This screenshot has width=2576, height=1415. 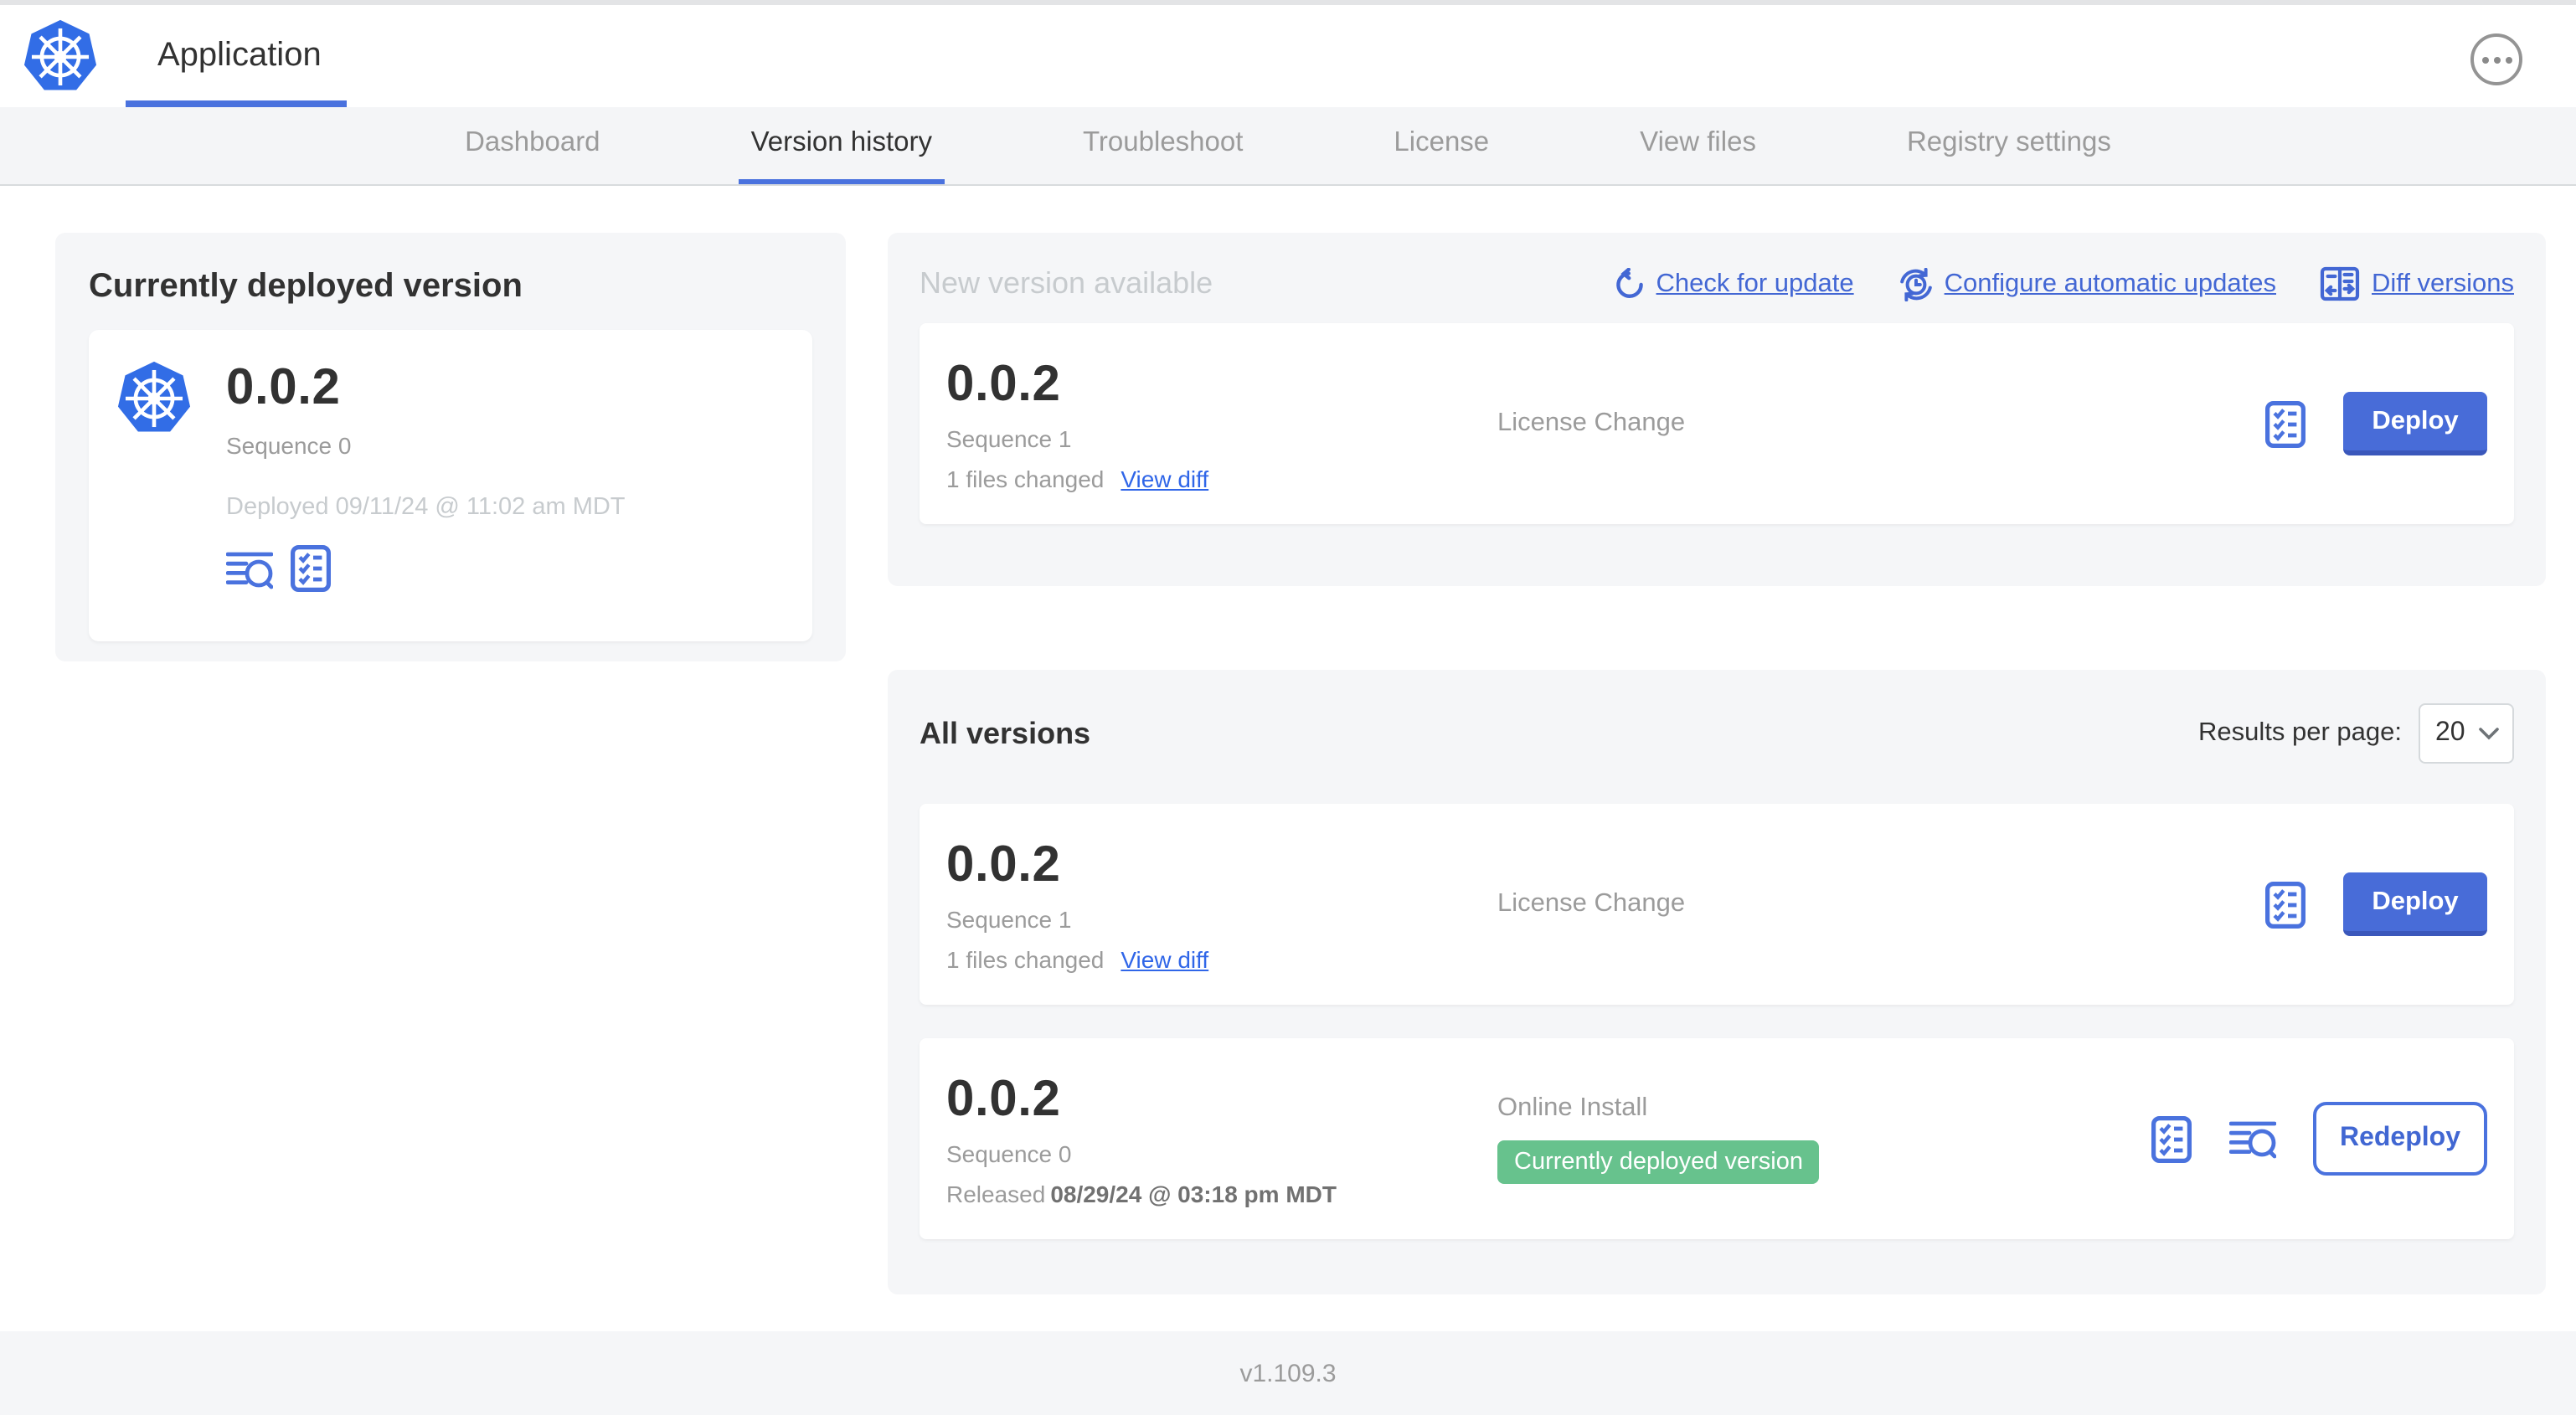 I want to click on deployed-version-number: 0.0.2, so click(x=283, y=387).